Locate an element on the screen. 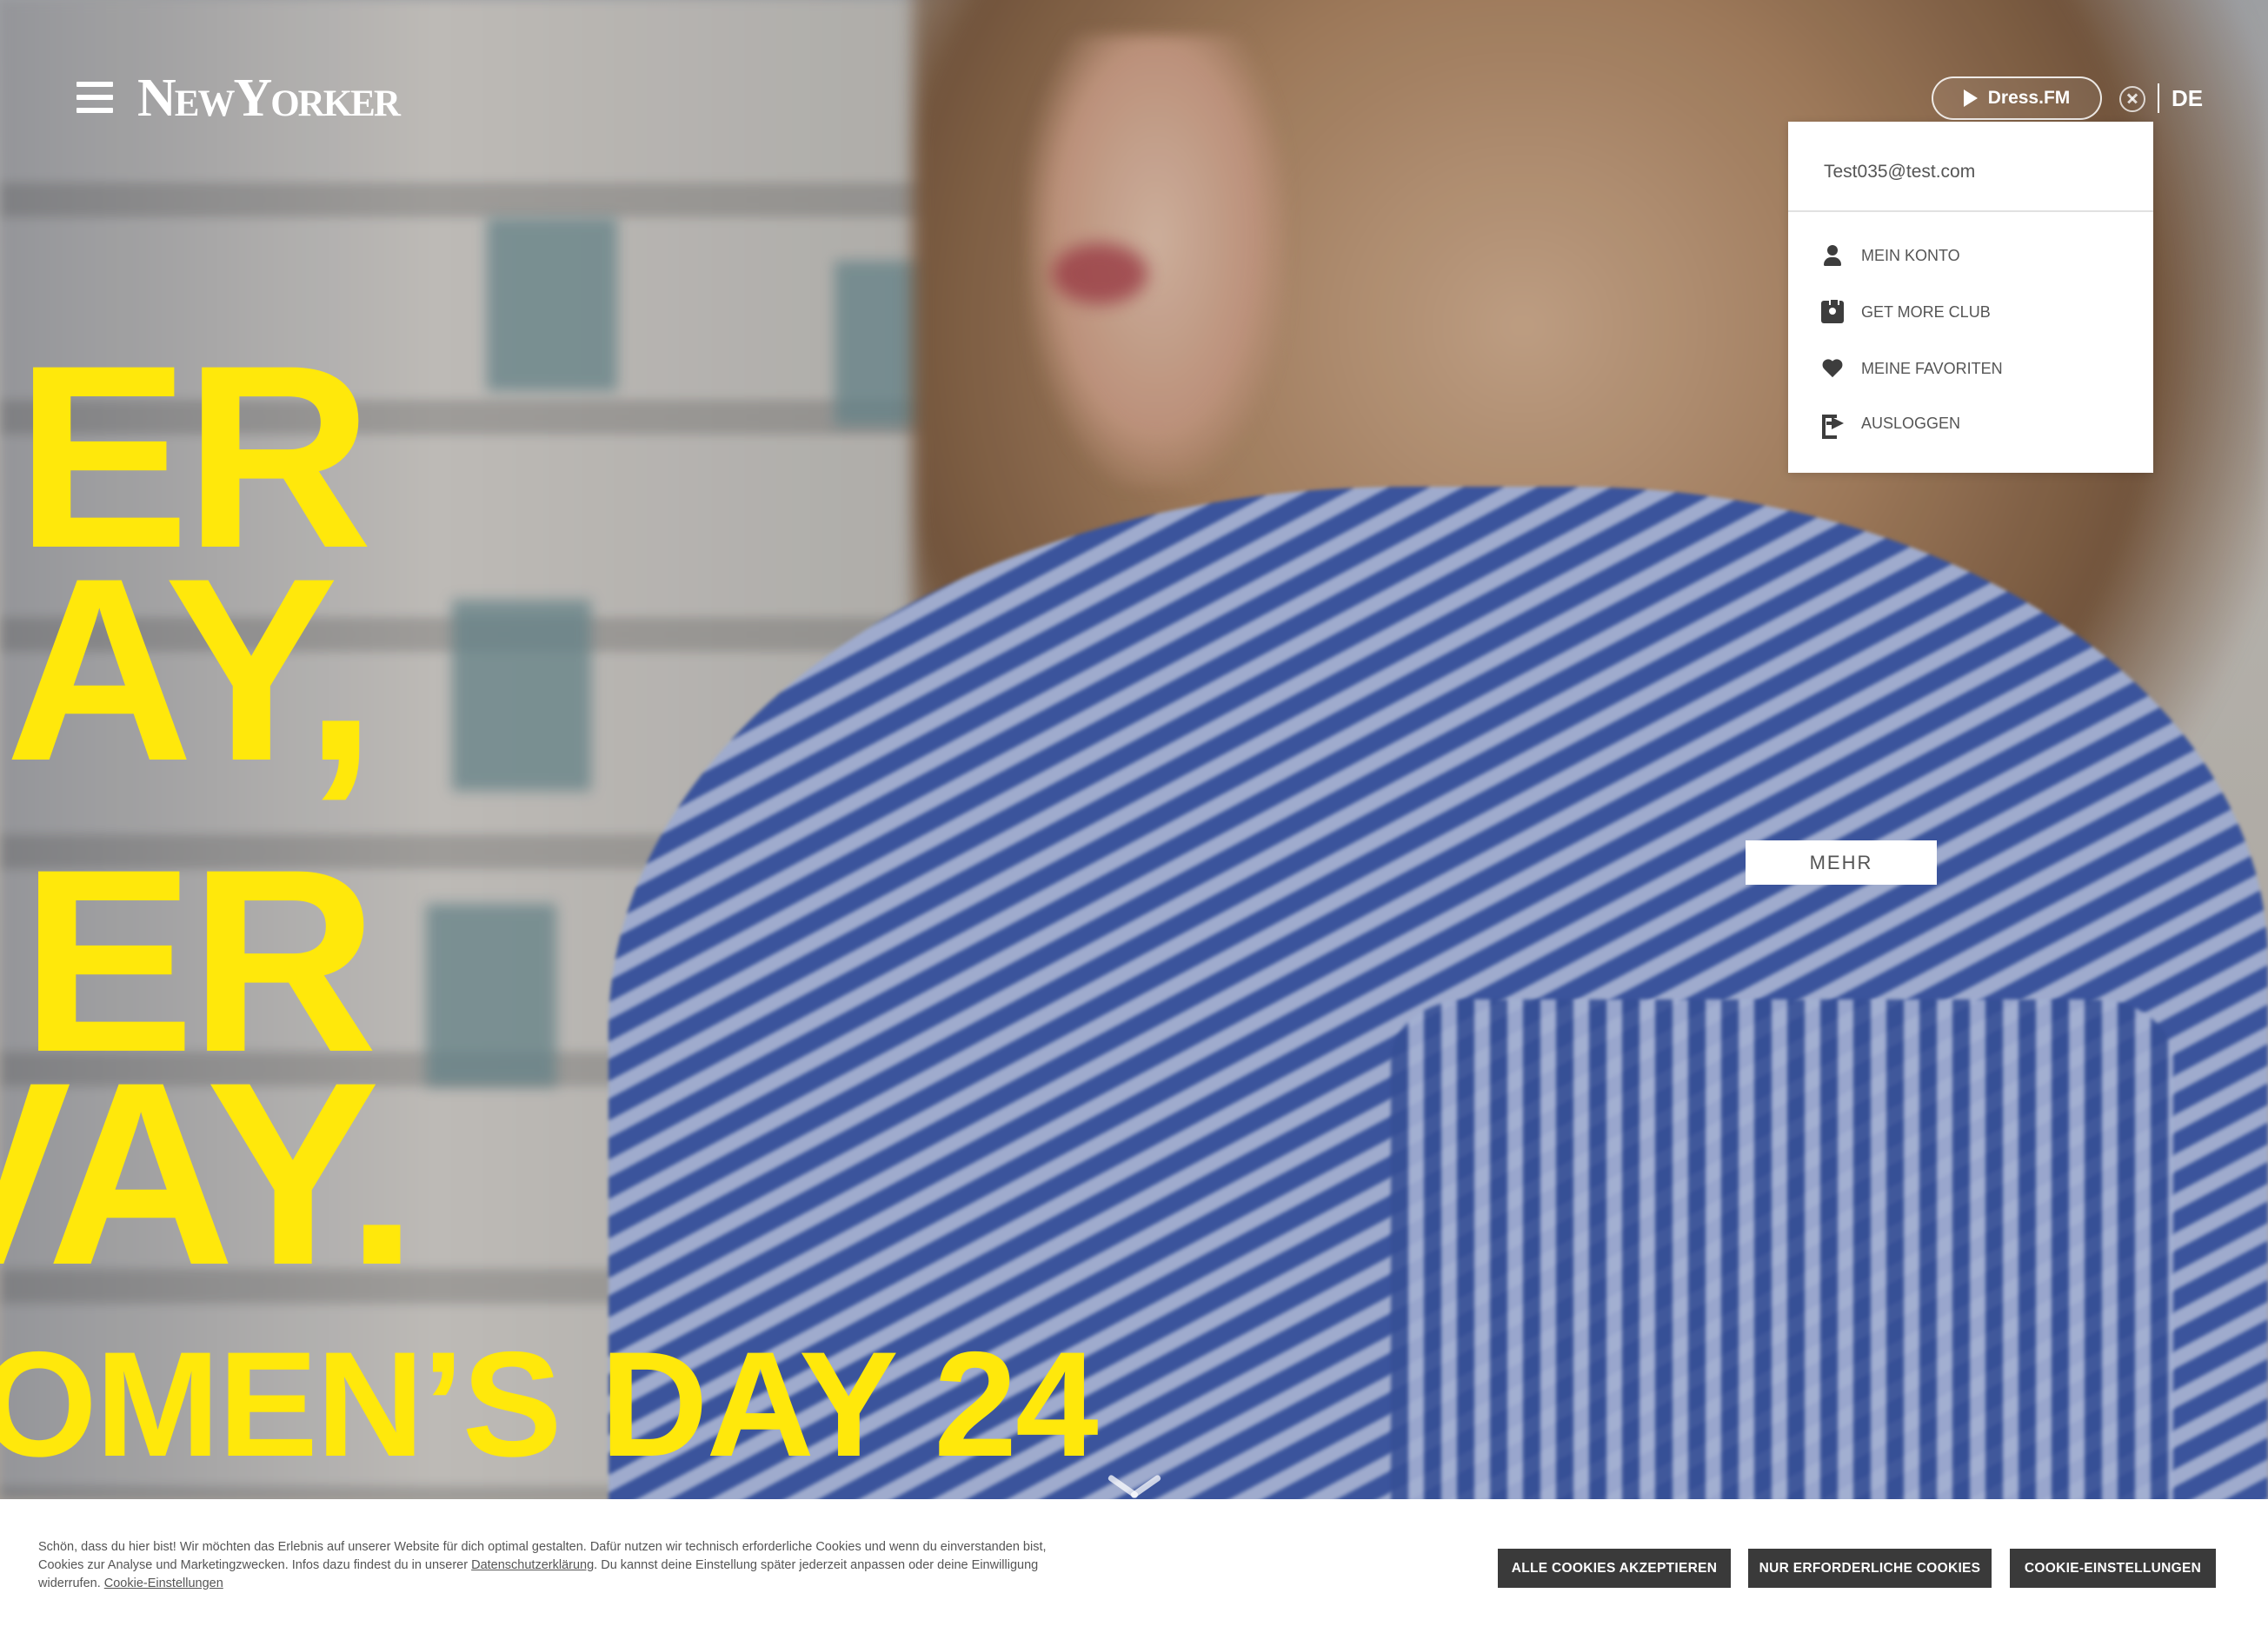 This screenshot has height=1633, width=2268. headline-subline: OMEN’S DAY 24 is located at coordinates (550, 1405).